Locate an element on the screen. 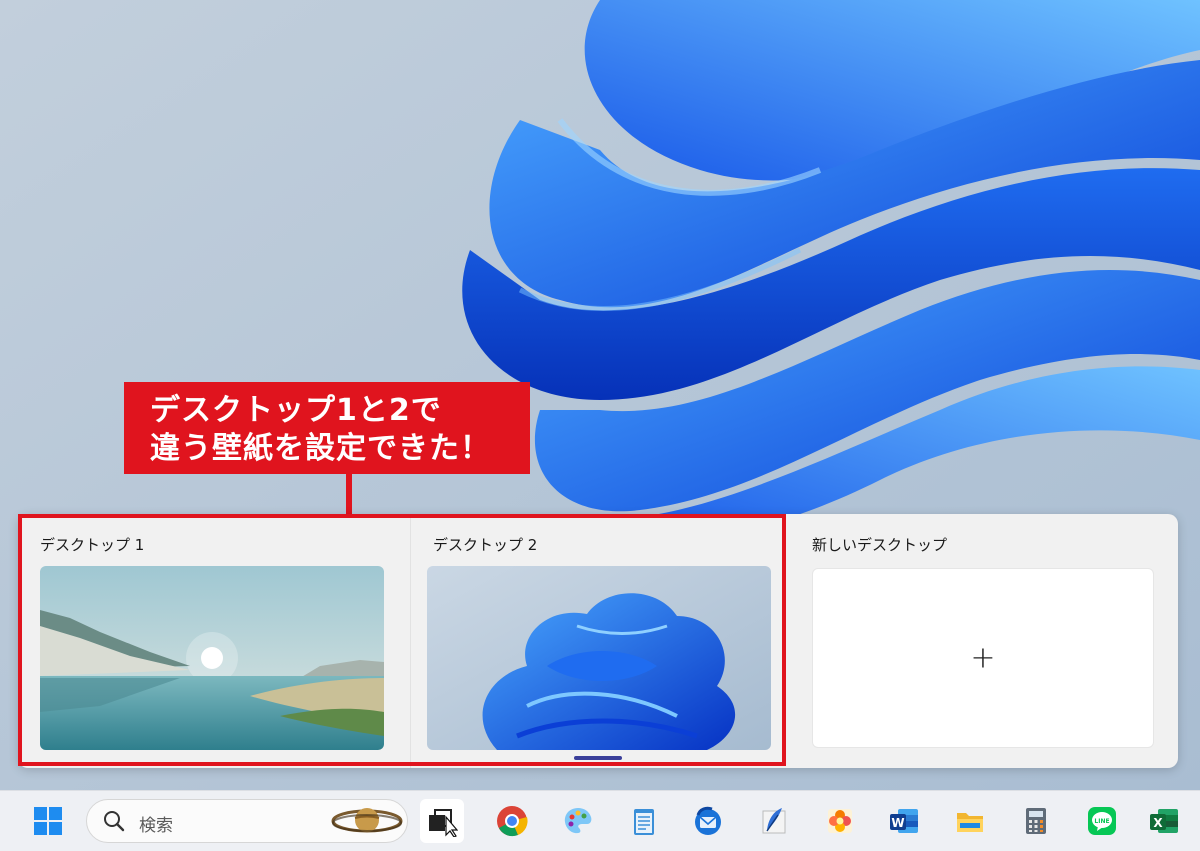 The height and width of the screenshot is (851, 1200). chrome-button is located at coordinates (512, 821).